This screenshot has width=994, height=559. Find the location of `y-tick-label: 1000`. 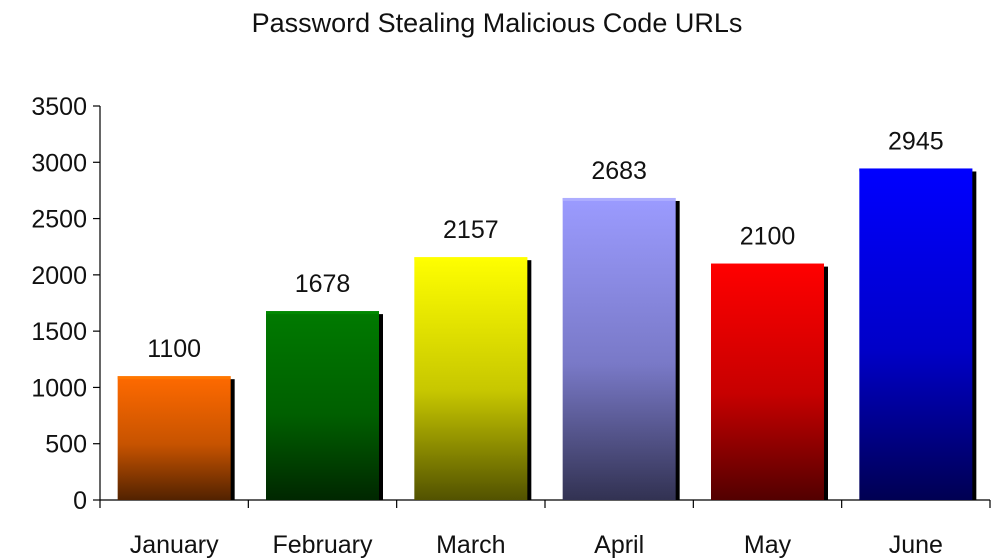

y-tick-label: 1000 is located at coordinates (59, 388).